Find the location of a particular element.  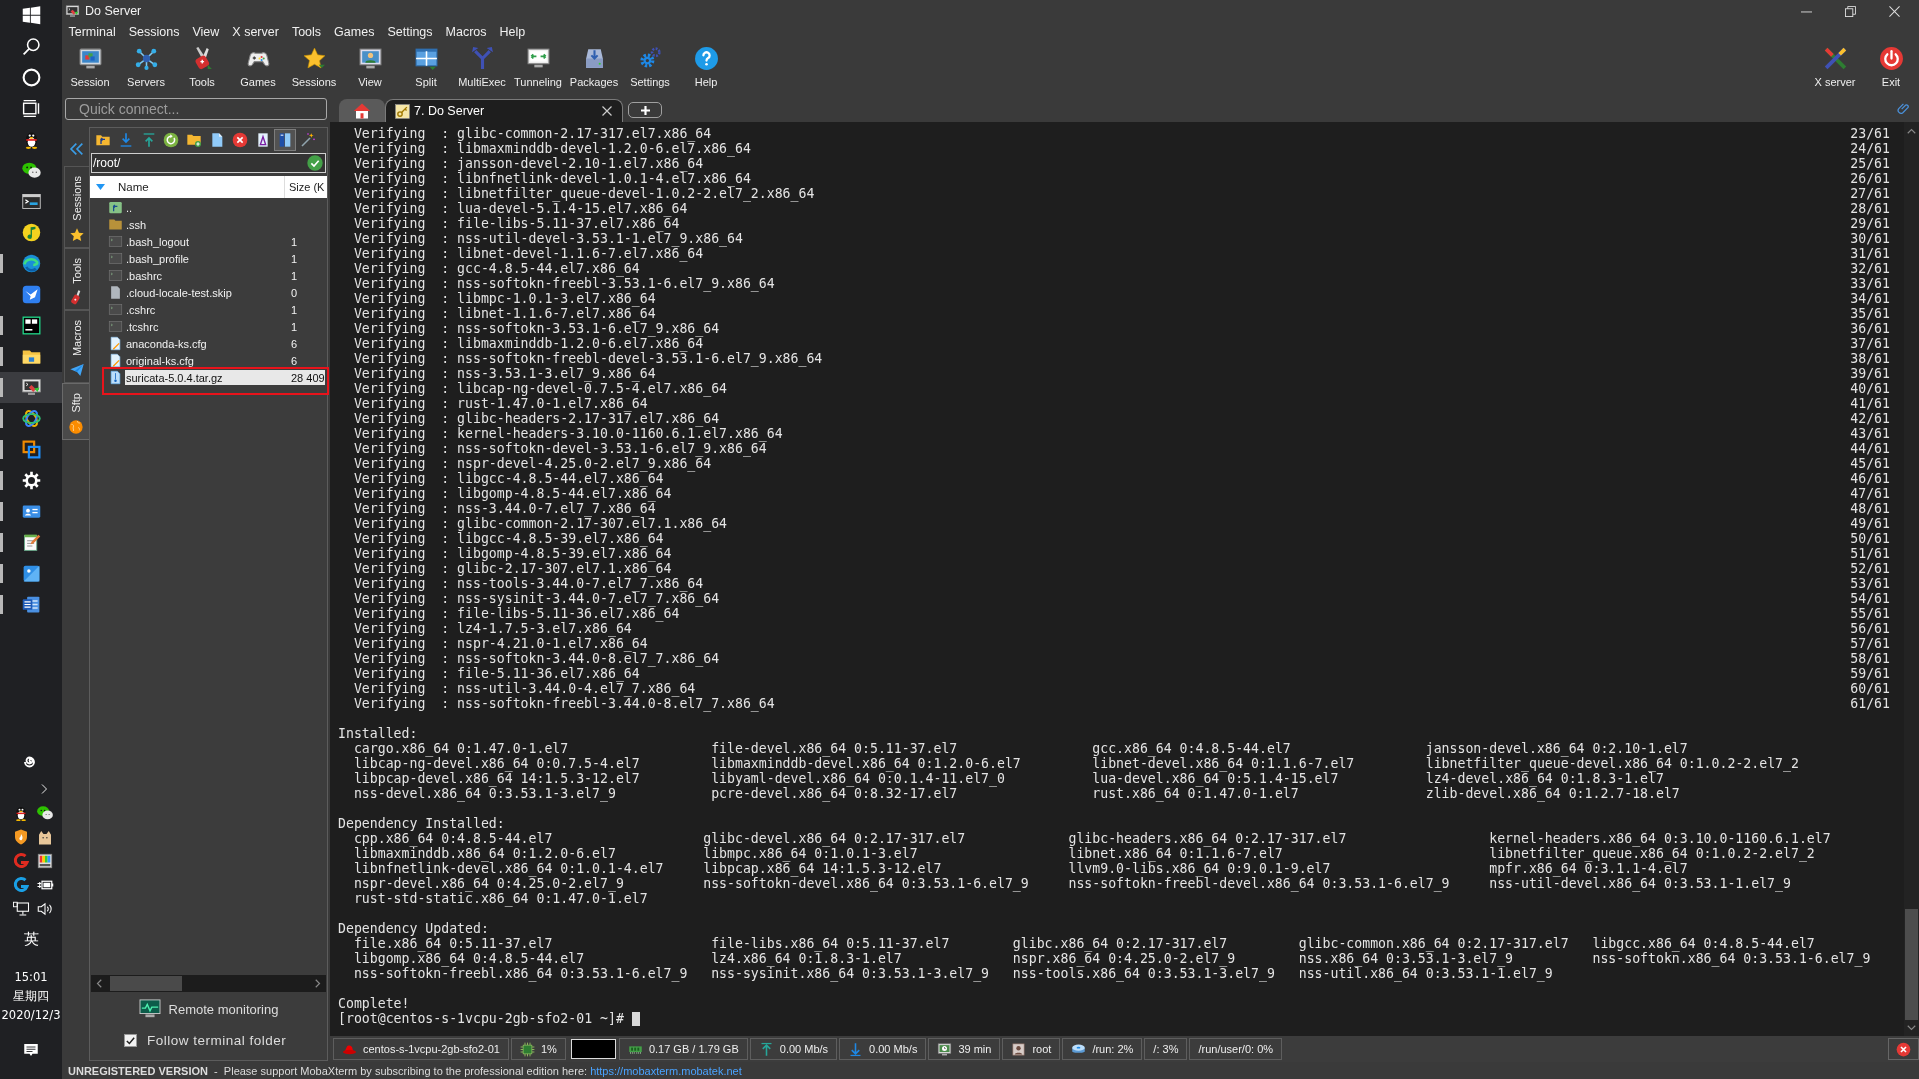

toolbar-button: X server is located at coordinates (1835, 68).